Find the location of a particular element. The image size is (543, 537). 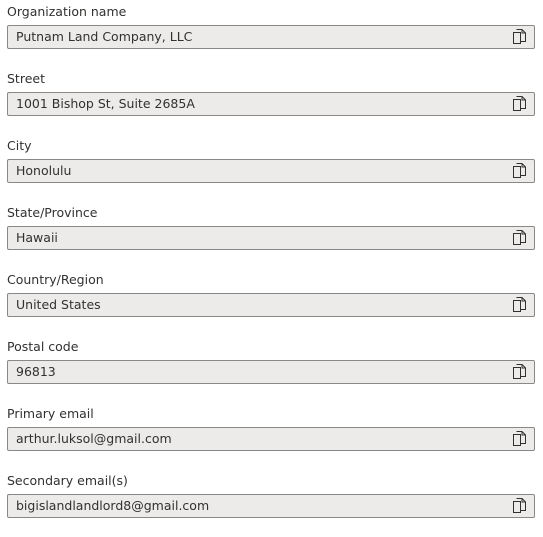

secondary-emails-value: bigislandlandlord8@gmail.com is located at coordinates (113, 505).